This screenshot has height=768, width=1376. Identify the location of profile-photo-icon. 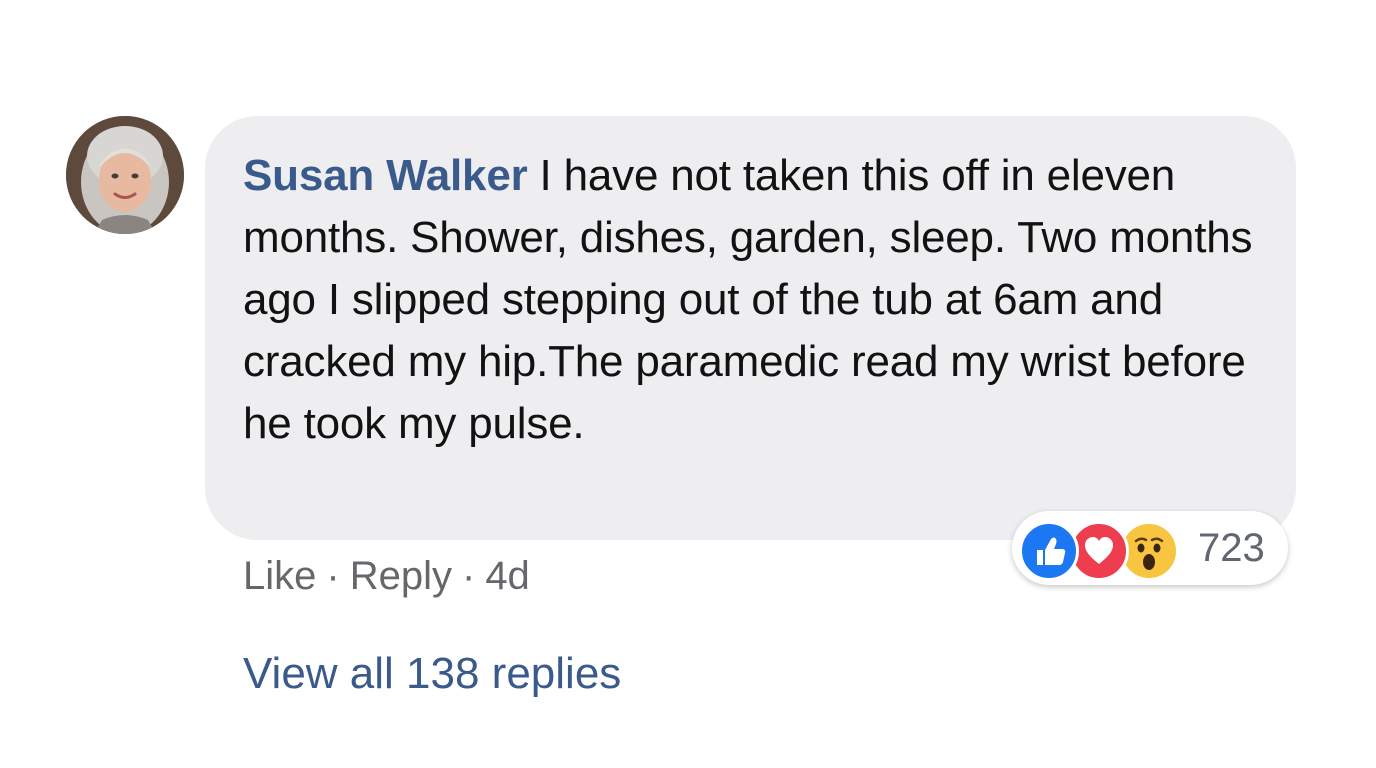
(125, 175).